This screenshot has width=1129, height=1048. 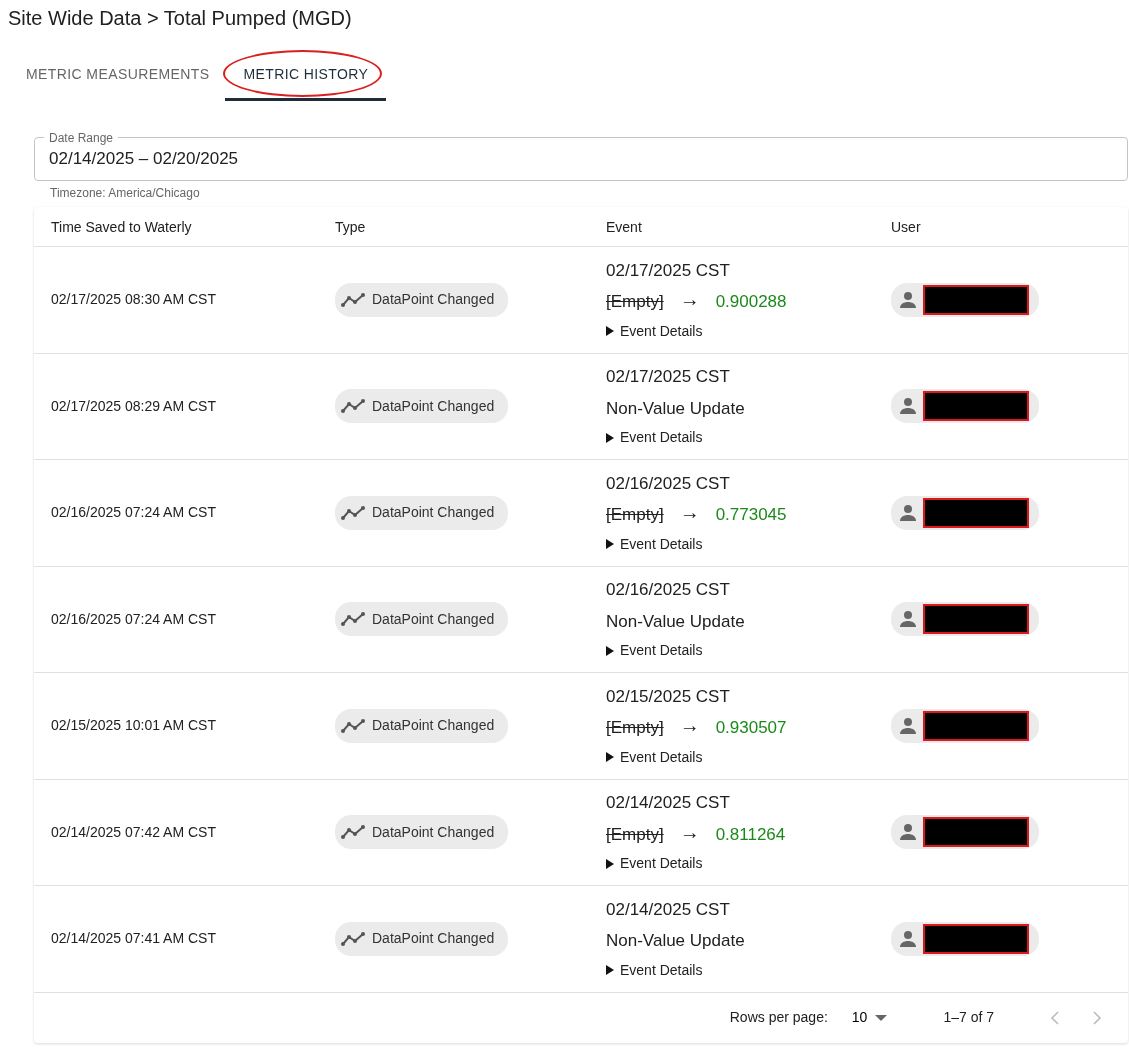 I want to click on caret-icon, so click(x=881, y=1017).